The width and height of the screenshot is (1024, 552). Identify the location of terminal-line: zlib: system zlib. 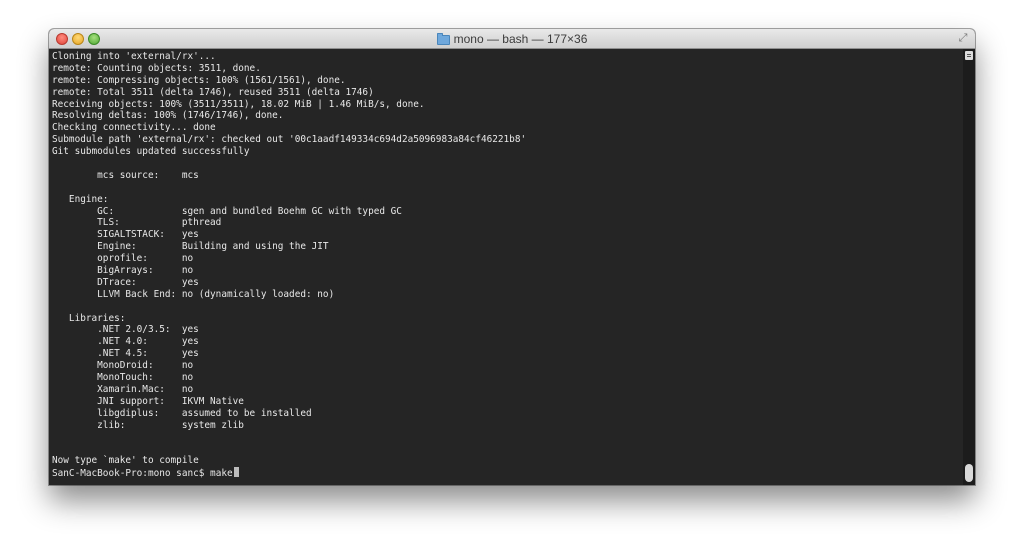
(148, 425).